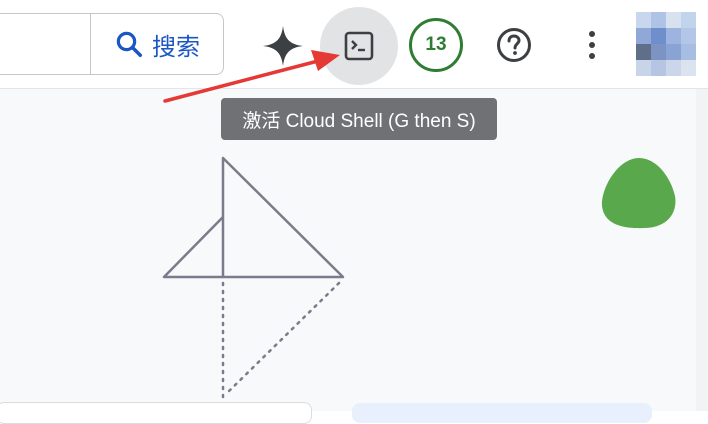  I want to click on red-annotation-arrow, so click(251, 76).